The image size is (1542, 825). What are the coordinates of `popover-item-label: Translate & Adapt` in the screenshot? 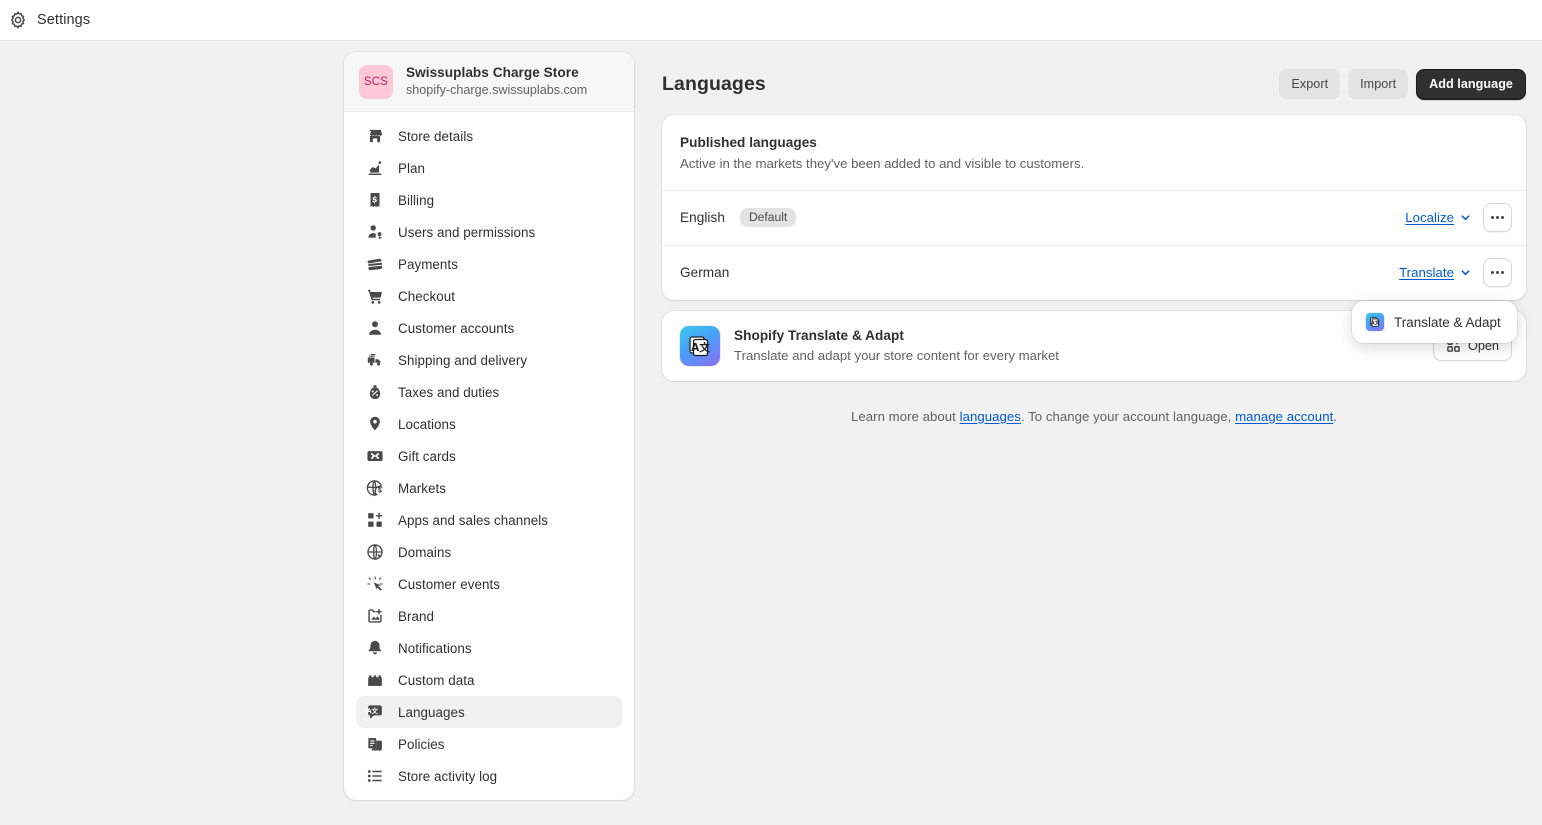 It's located at (1447, 322).